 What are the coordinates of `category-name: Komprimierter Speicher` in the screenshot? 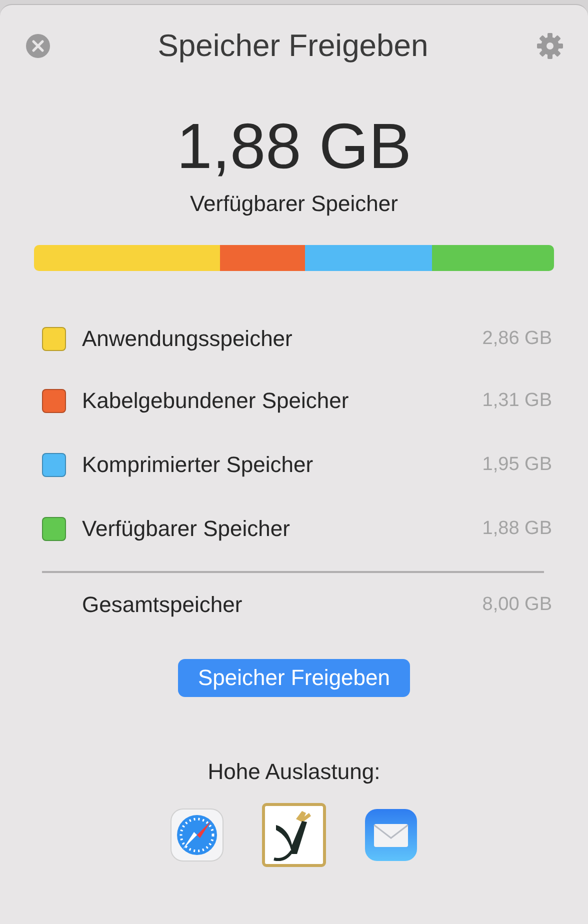 It's located at (198, 465).